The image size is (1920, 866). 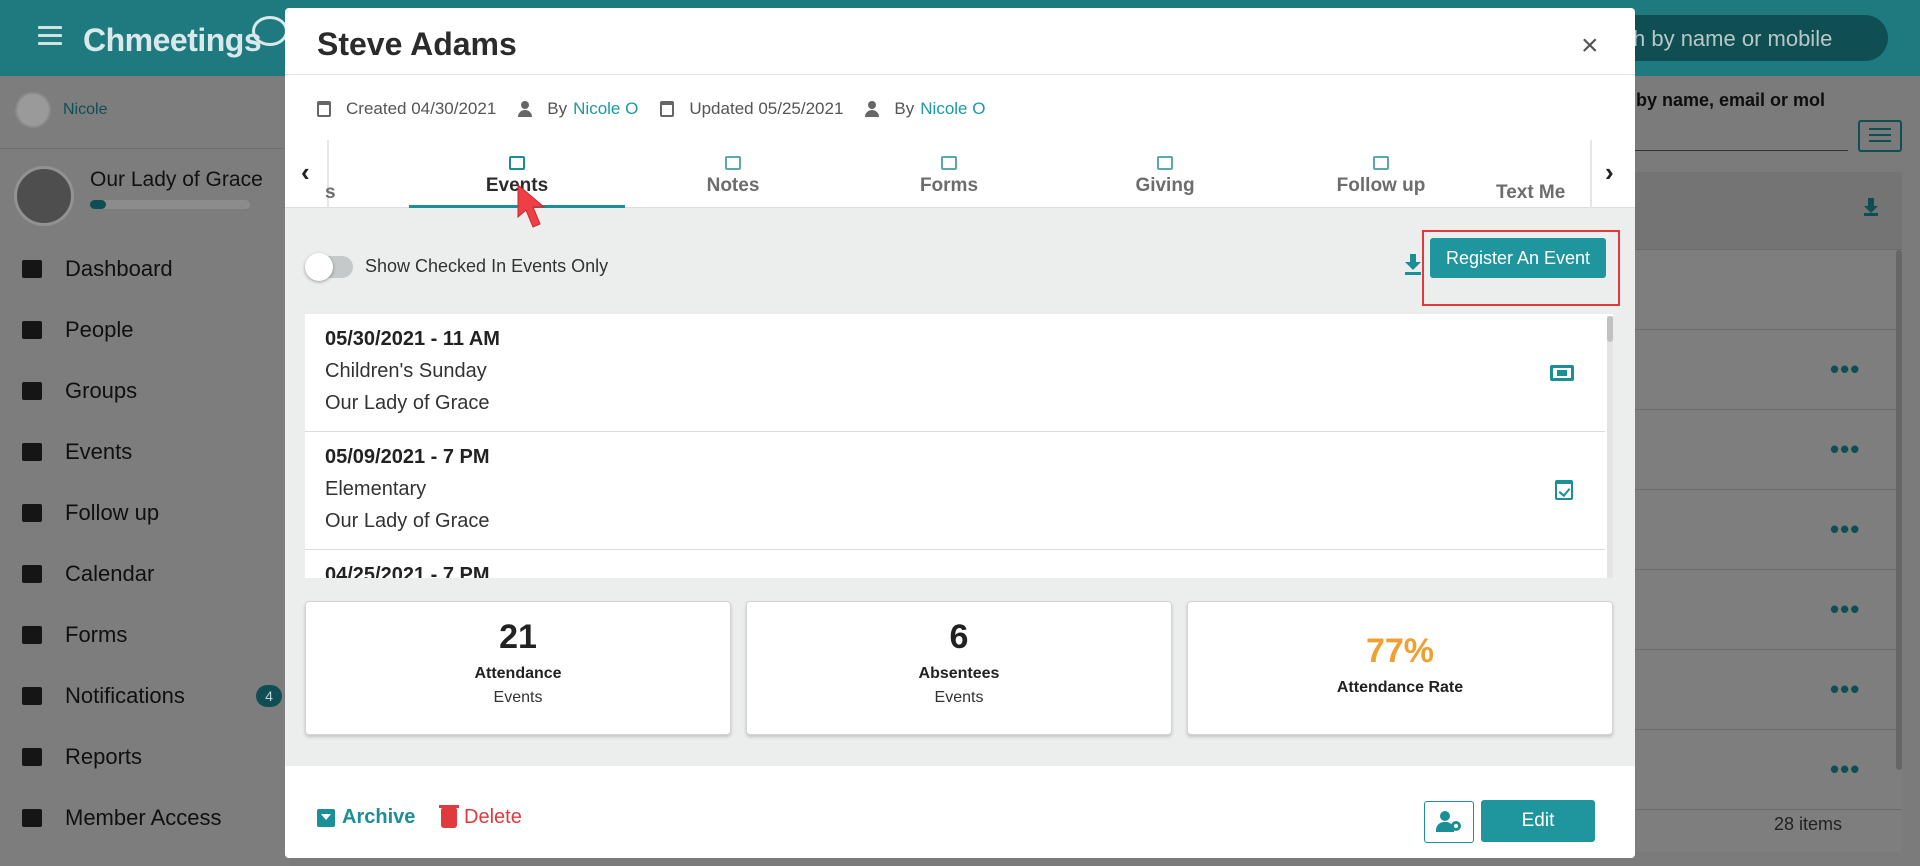 What do you see at coordinates (145, 512) in the screenshot?
I see `sidebar-item-follow-up: Follow up` at bounding box center [145, 512].